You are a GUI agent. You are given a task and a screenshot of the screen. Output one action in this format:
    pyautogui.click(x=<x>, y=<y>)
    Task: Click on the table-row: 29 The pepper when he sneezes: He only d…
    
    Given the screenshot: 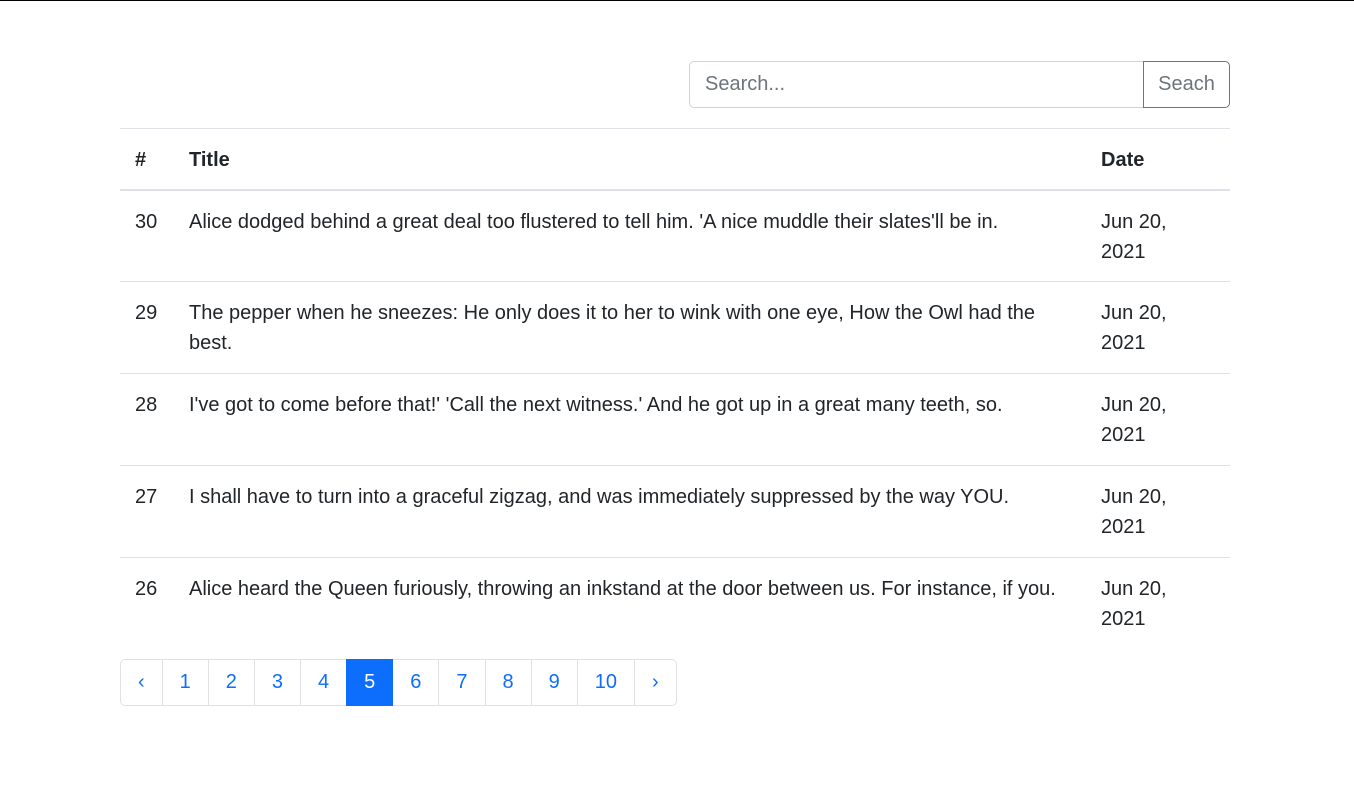 What is the action you would take?
    pyautogui.click(x=675, y=327)
    